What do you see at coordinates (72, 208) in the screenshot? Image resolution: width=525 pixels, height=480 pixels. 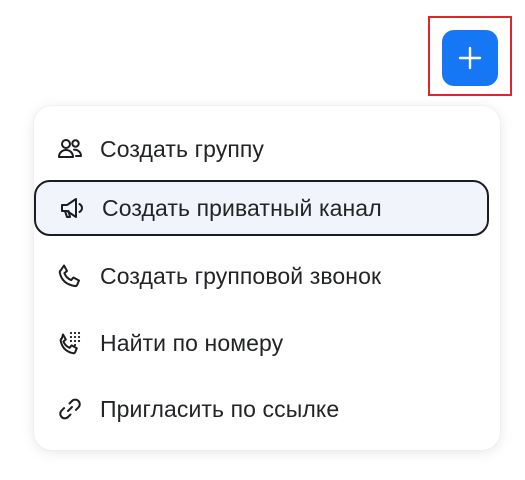 I see `megaphone-icon` at bounding box center [72, 208].